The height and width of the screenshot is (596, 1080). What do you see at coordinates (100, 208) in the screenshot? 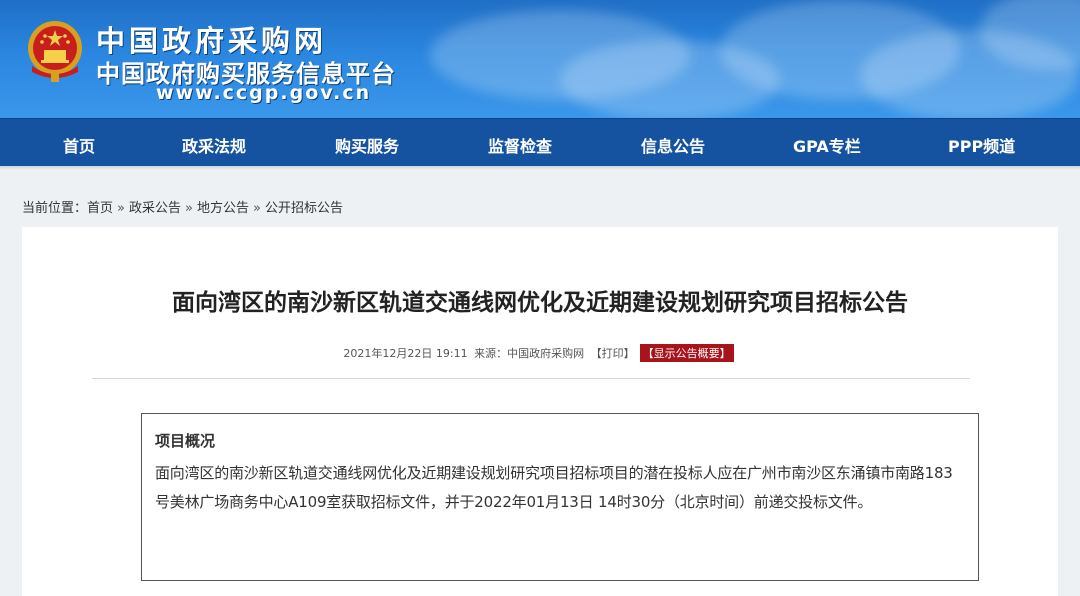
I see `breadcrumb-home: 首页` at bounding box center [100, 208].